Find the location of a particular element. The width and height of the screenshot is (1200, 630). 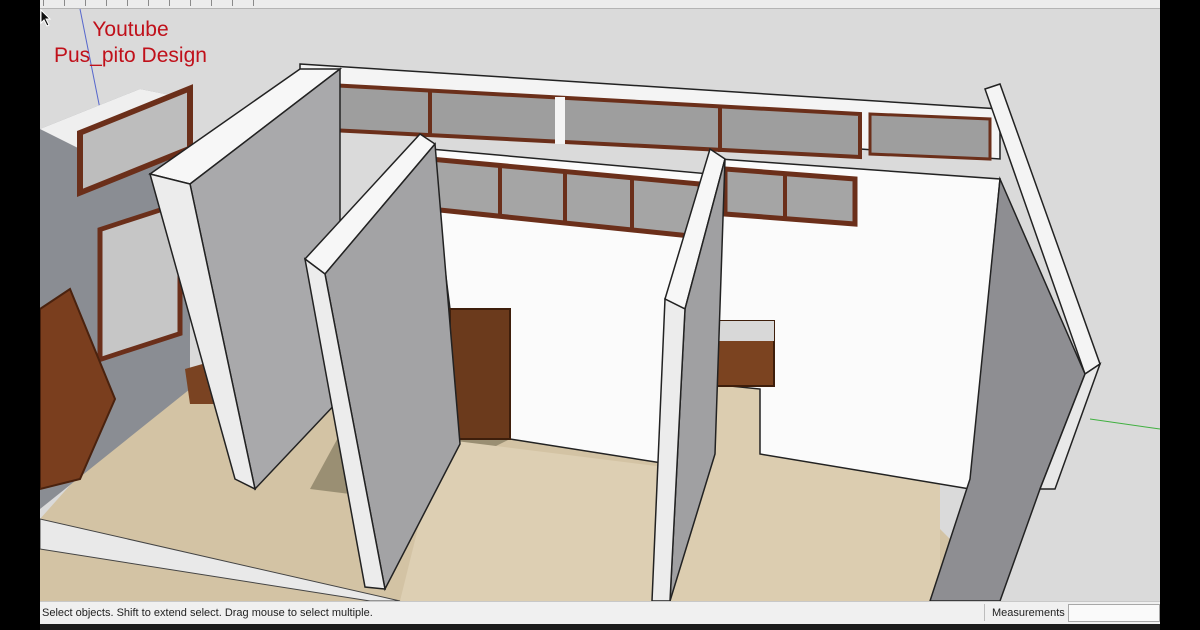

paint-bucket-icon is located at coordinates (92, 3).